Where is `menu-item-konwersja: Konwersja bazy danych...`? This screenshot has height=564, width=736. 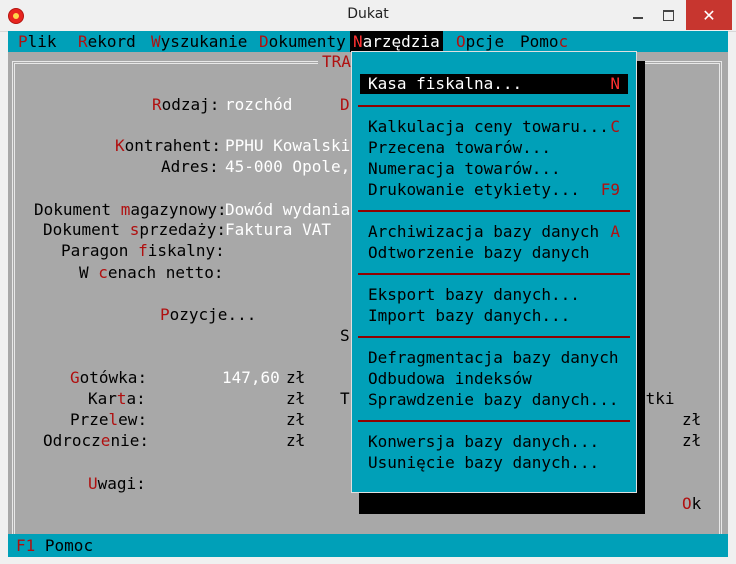 menu-item-konwersja: Konwersja bazy danych... is located at coordinates (494, 442).